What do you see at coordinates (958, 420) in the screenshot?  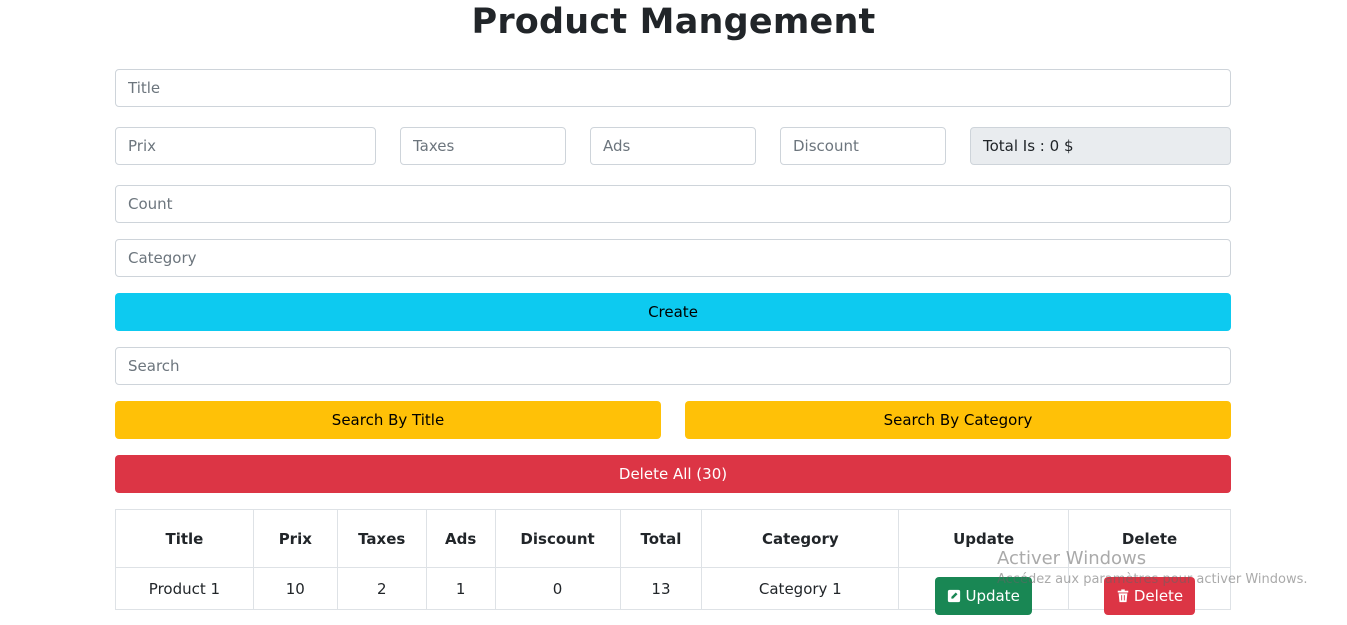 I see `search-by-category-button: Search By Category` at bounding box center [958, 420].